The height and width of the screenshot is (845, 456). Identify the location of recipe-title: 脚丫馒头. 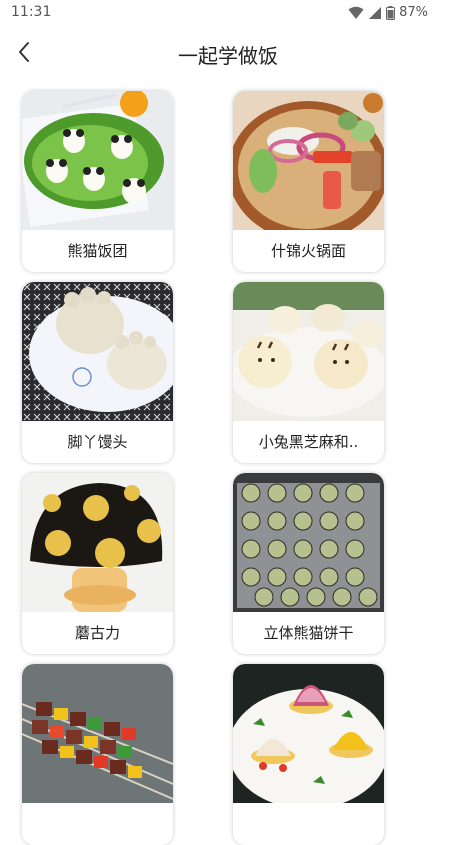
(97, 442).